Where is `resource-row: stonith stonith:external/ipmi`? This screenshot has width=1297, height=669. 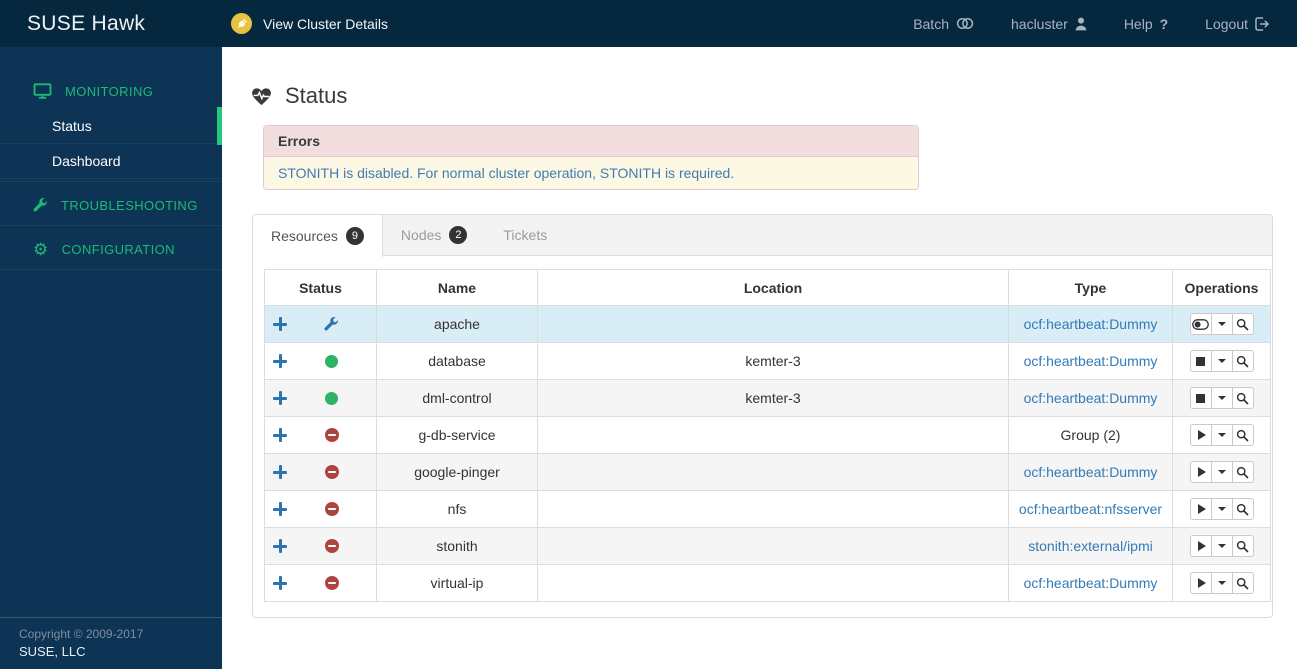 resource-row: stonith stonith:external/ipmi is located at coordinates (767, 546).